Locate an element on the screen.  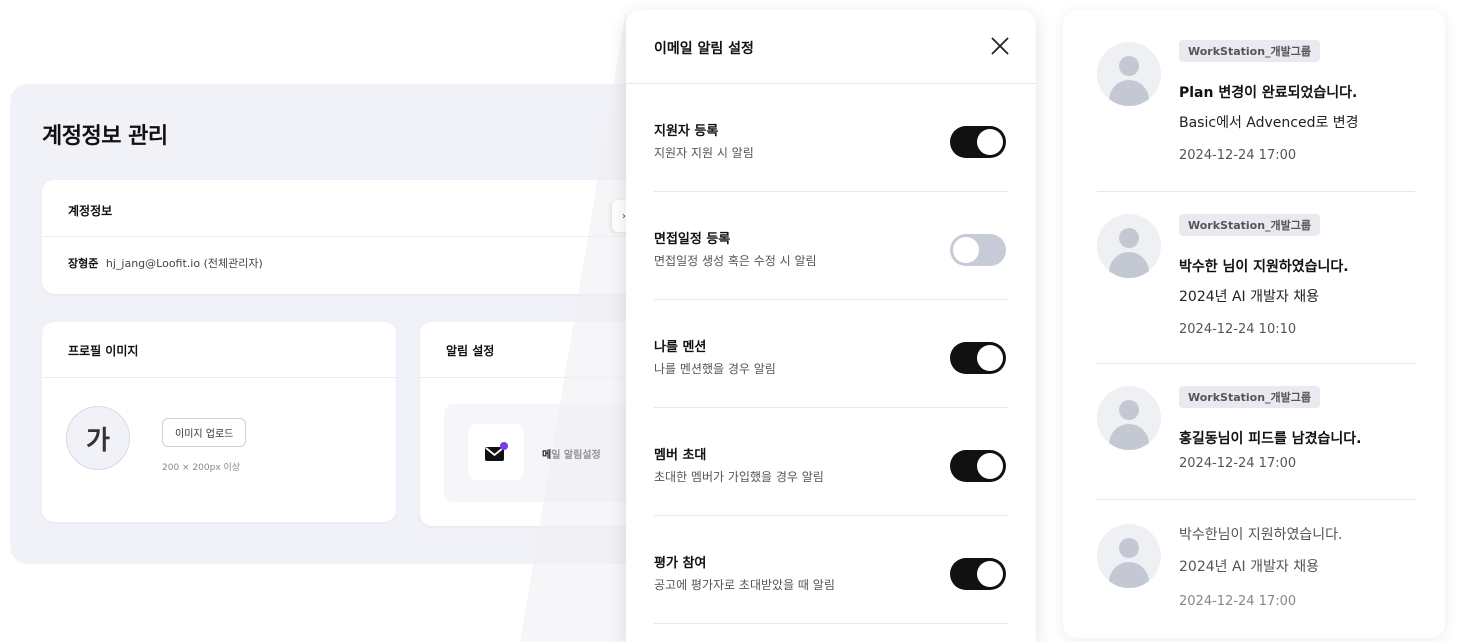
setting-description: 공고에 평가자로 초대받았을 때 알림 is located at coordinates (744, 585).